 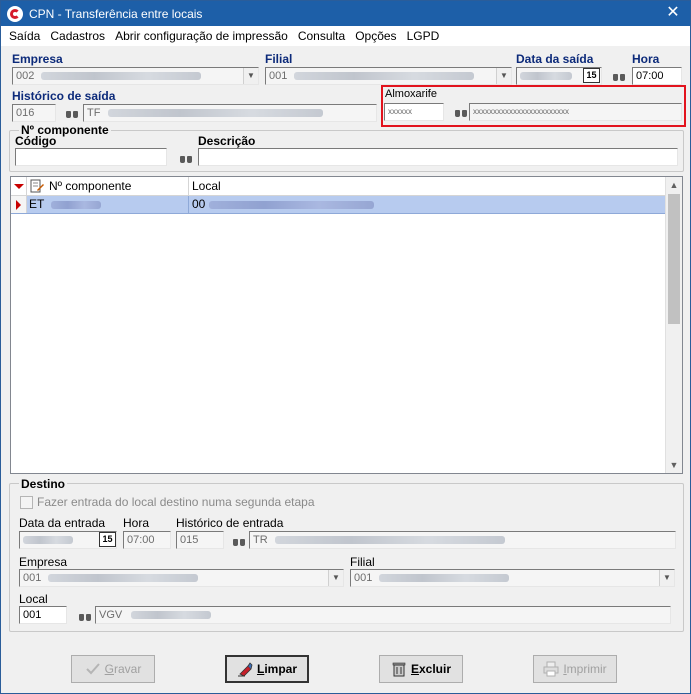 I want to click on menu-consulta: Consulta, so click(x=321, y=36).